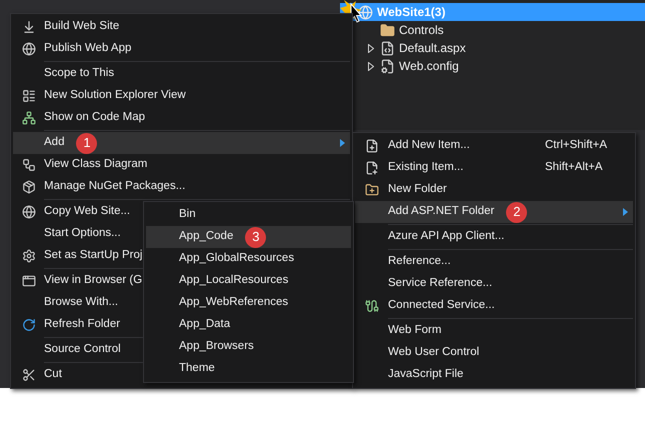  What do you see at coordinates (87, 143) in the screenshot?
I see `step-number-badge: 1` at bounding box center [87, 143].